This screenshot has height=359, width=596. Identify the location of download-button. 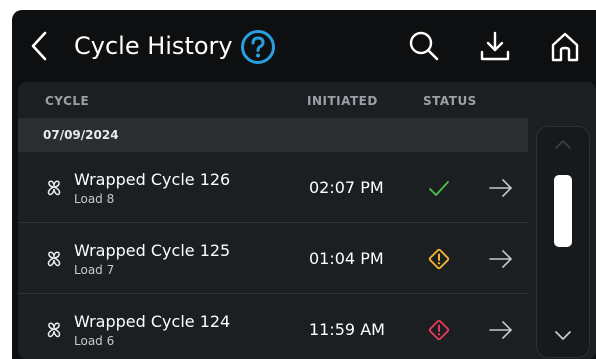
(495, 47).